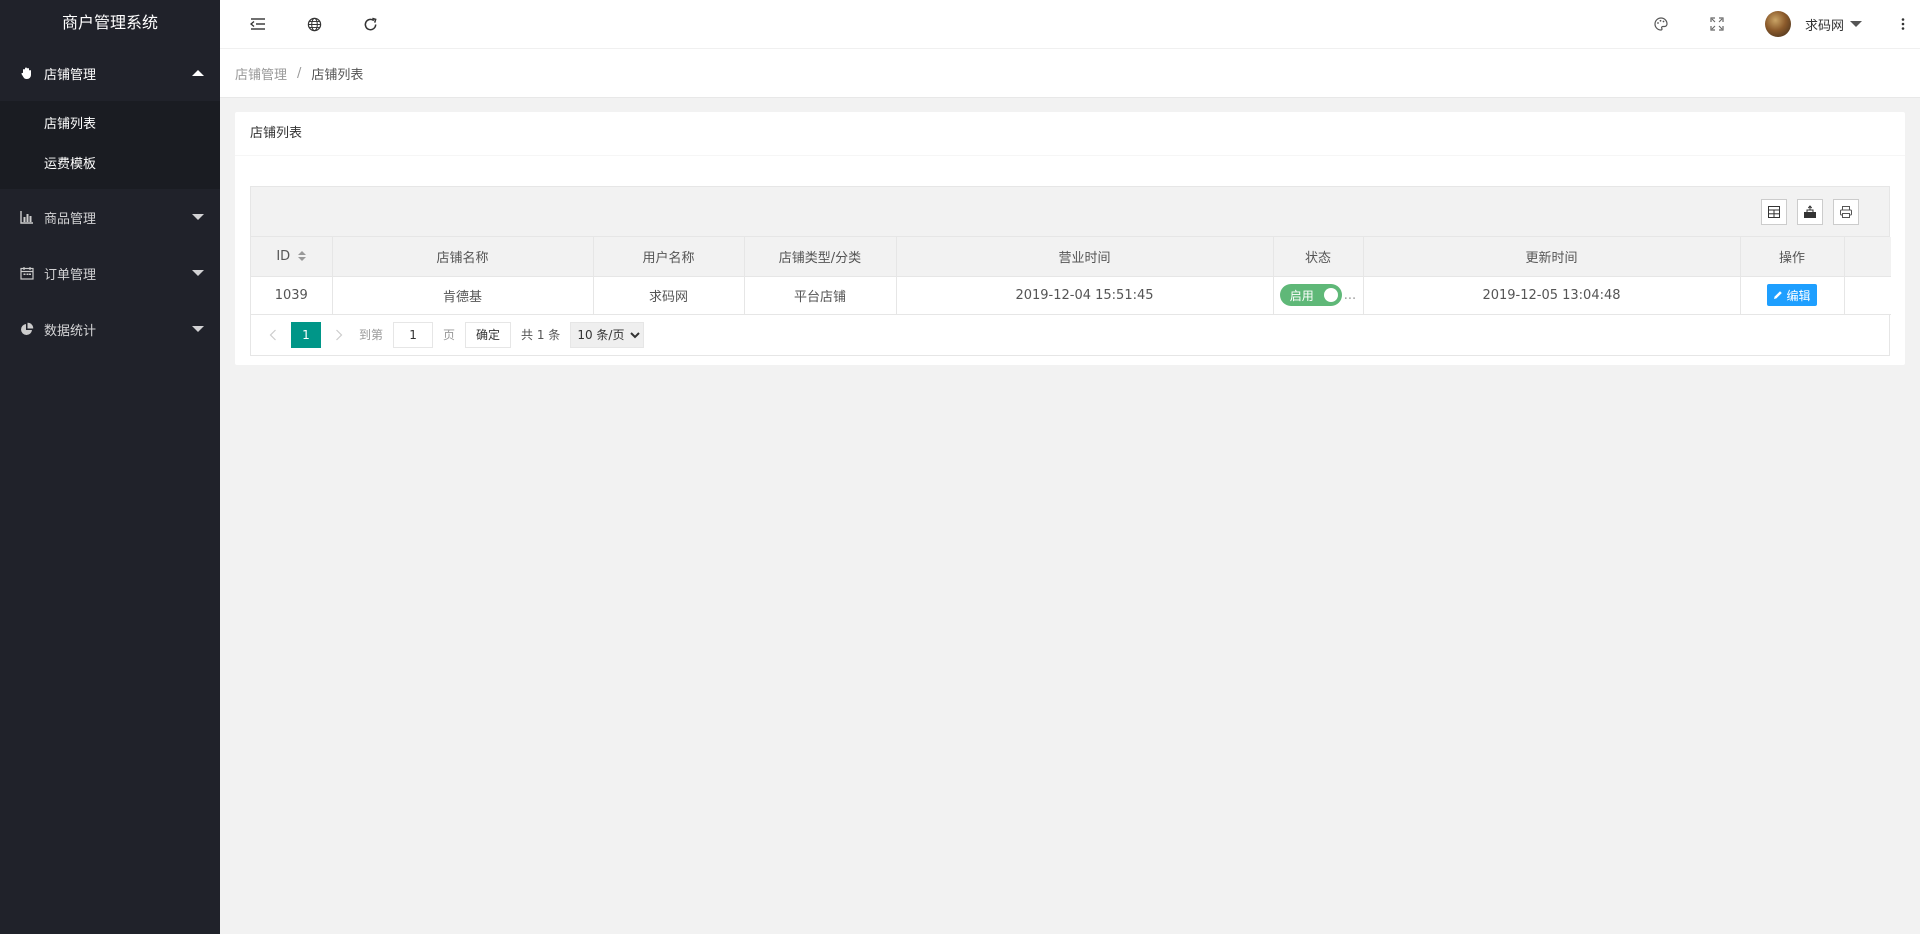 The image size is (1920, 934). What do you see at coordinates (607, 334) in the screenshot?
I see `page-size-select: 10 条/页` at bounding box center [607, 334].